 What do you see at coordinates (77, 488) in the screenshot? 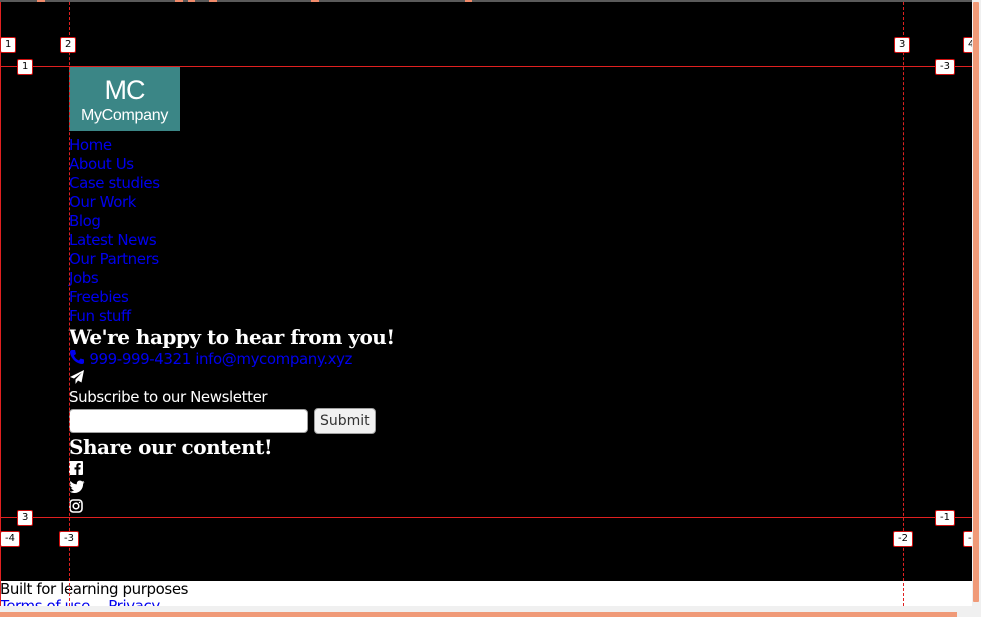
I see `twitter-icon` at bounding box center [77, 488].